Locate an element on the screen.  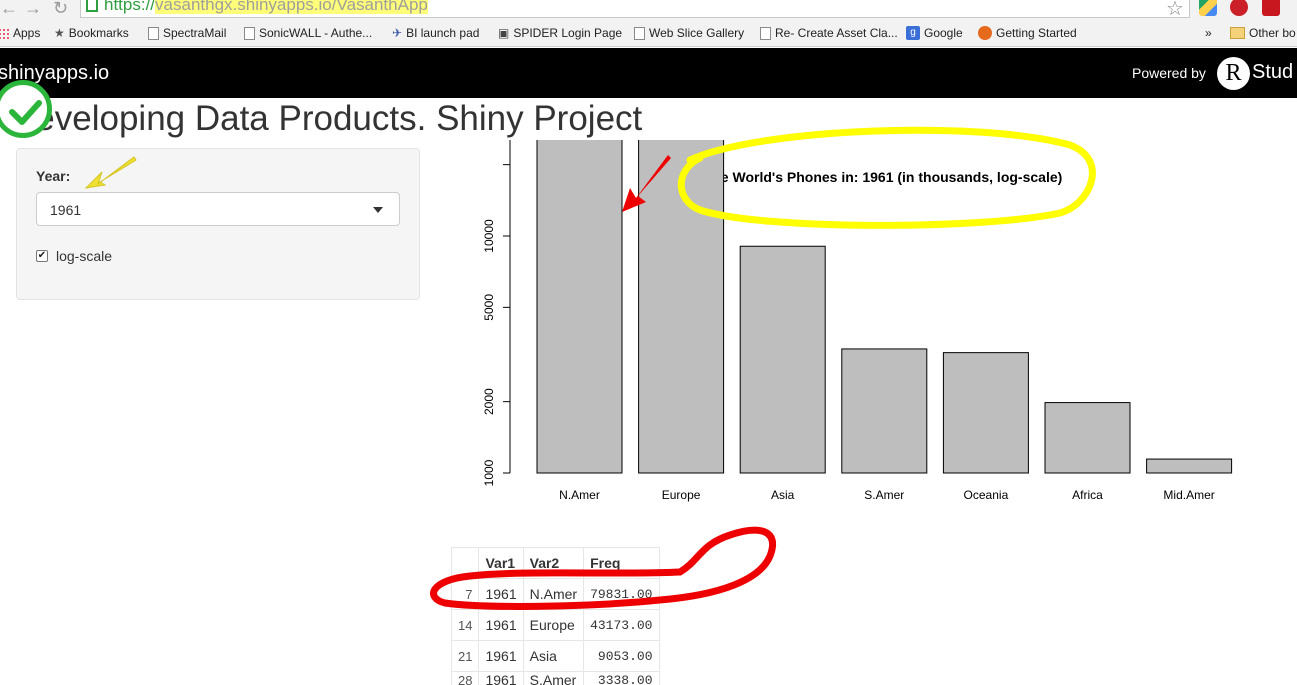
table-row: 28 1961 S.Amer 3338.00 is located at coordinates (555, 678).